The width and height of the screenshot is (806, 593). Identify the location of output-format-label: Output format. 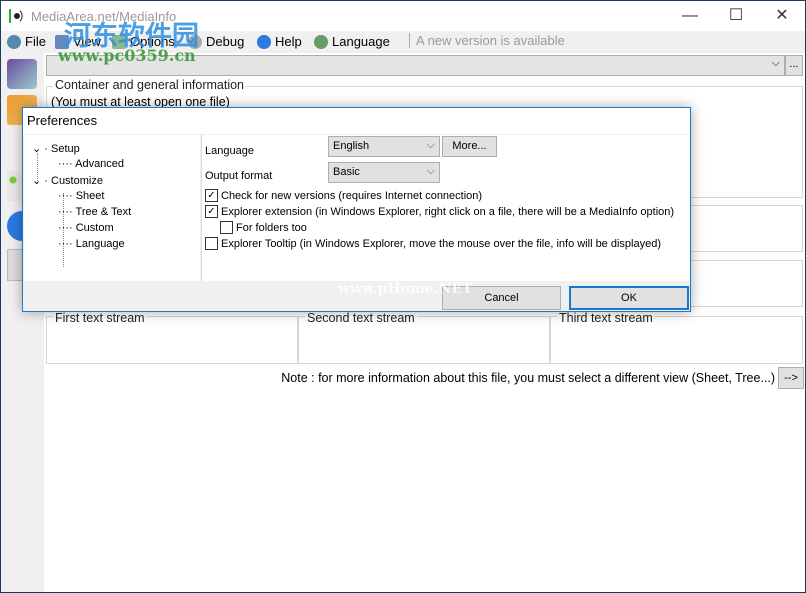
(239, 176).